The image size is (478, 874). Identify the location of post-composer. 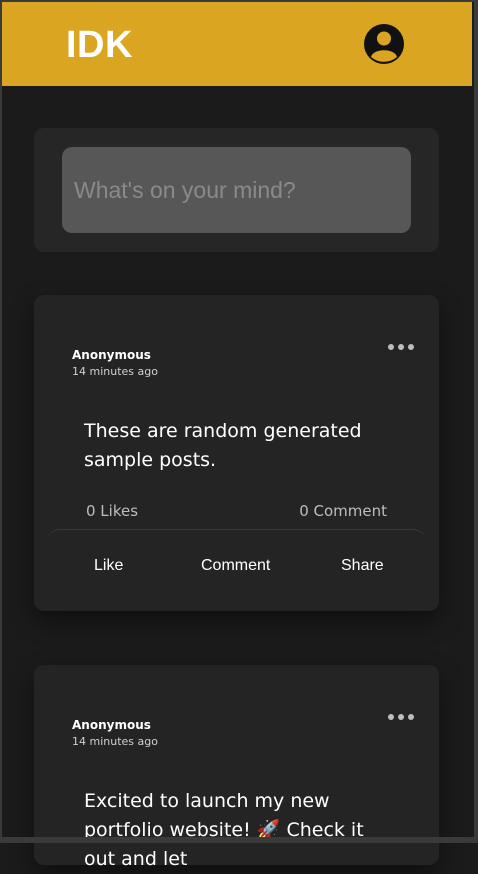
(236, 190).